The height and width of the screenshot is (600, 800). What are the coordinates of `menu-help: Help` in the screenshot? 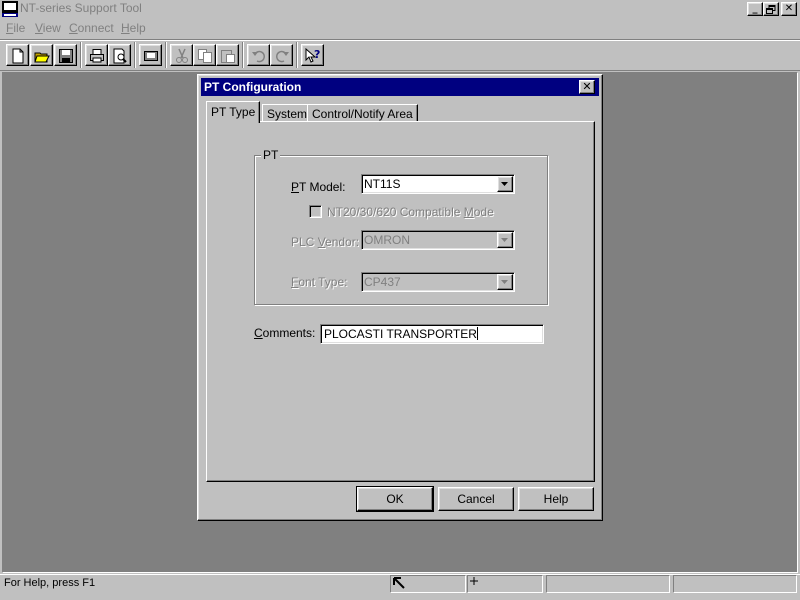 It's located at (133, 28).